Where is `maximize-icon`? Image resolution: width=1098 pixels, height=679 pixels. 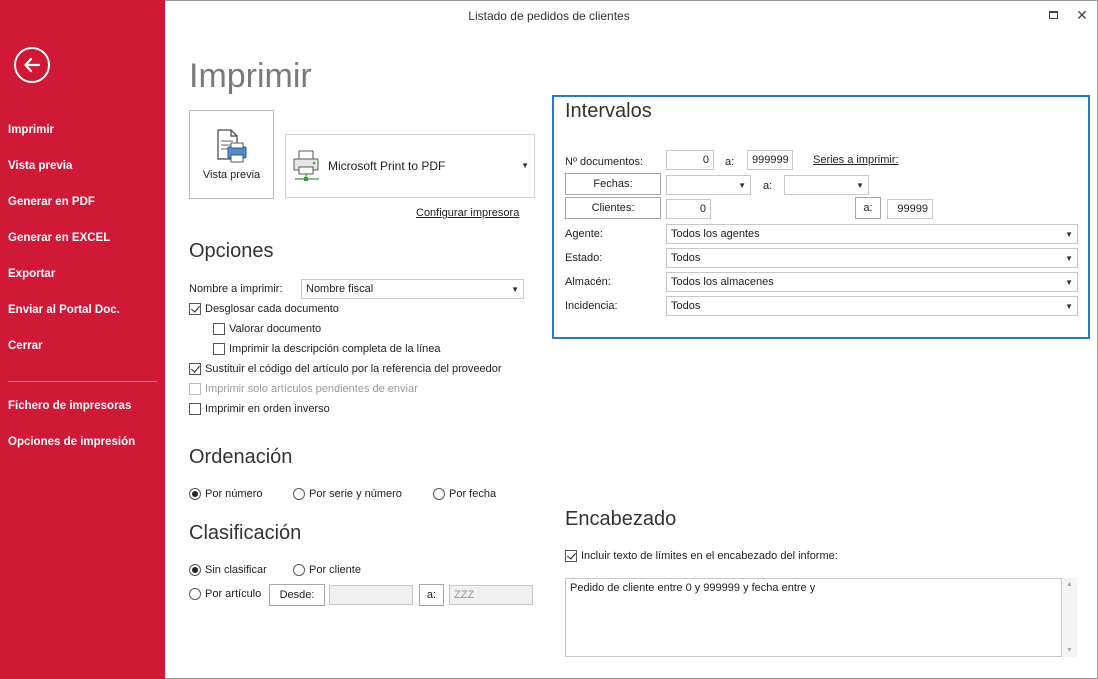
maximize-icon is located at coordinates (1053, 15).